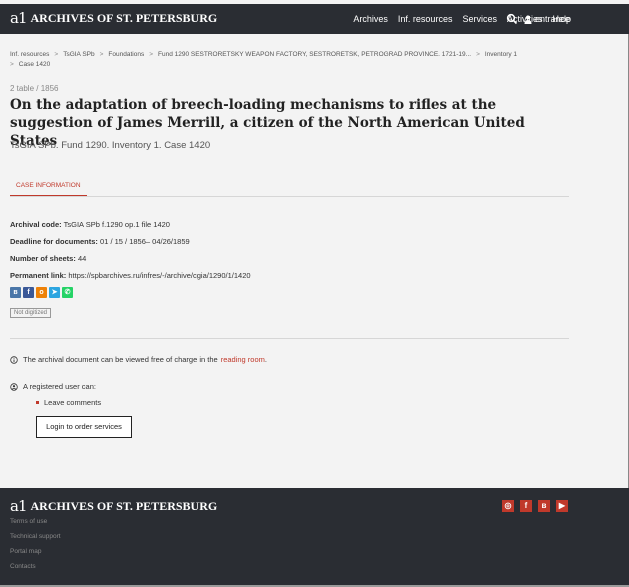 The height and width of the screenshot is (587, 629). What do you see at coordinates (265, 359) in the screenshot?
I see `period: .` at bounding box center [265, 359].